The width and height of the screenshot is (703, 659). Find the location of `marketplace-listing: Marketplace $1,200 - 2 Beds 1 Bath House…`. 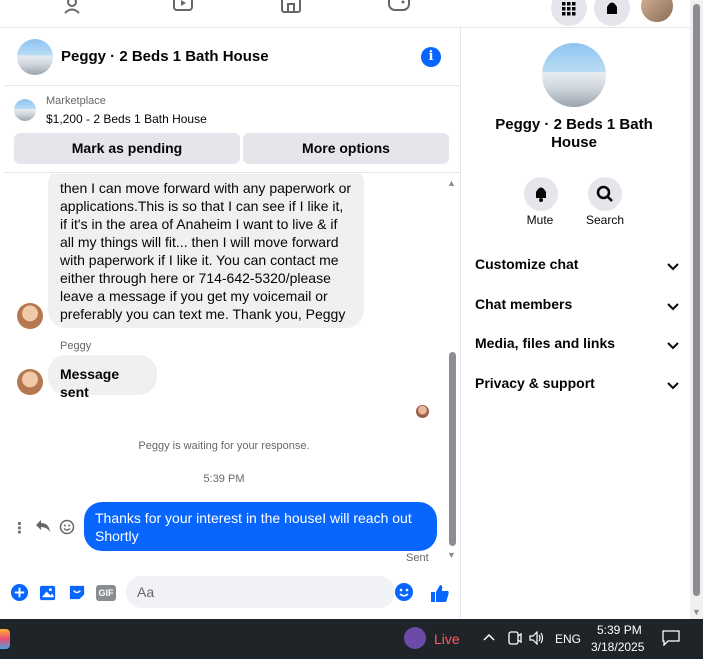

marketplace-listing: Marketplace $1,200 - 2 Beds 1 Bath House… is located at coordinates (232, 130).